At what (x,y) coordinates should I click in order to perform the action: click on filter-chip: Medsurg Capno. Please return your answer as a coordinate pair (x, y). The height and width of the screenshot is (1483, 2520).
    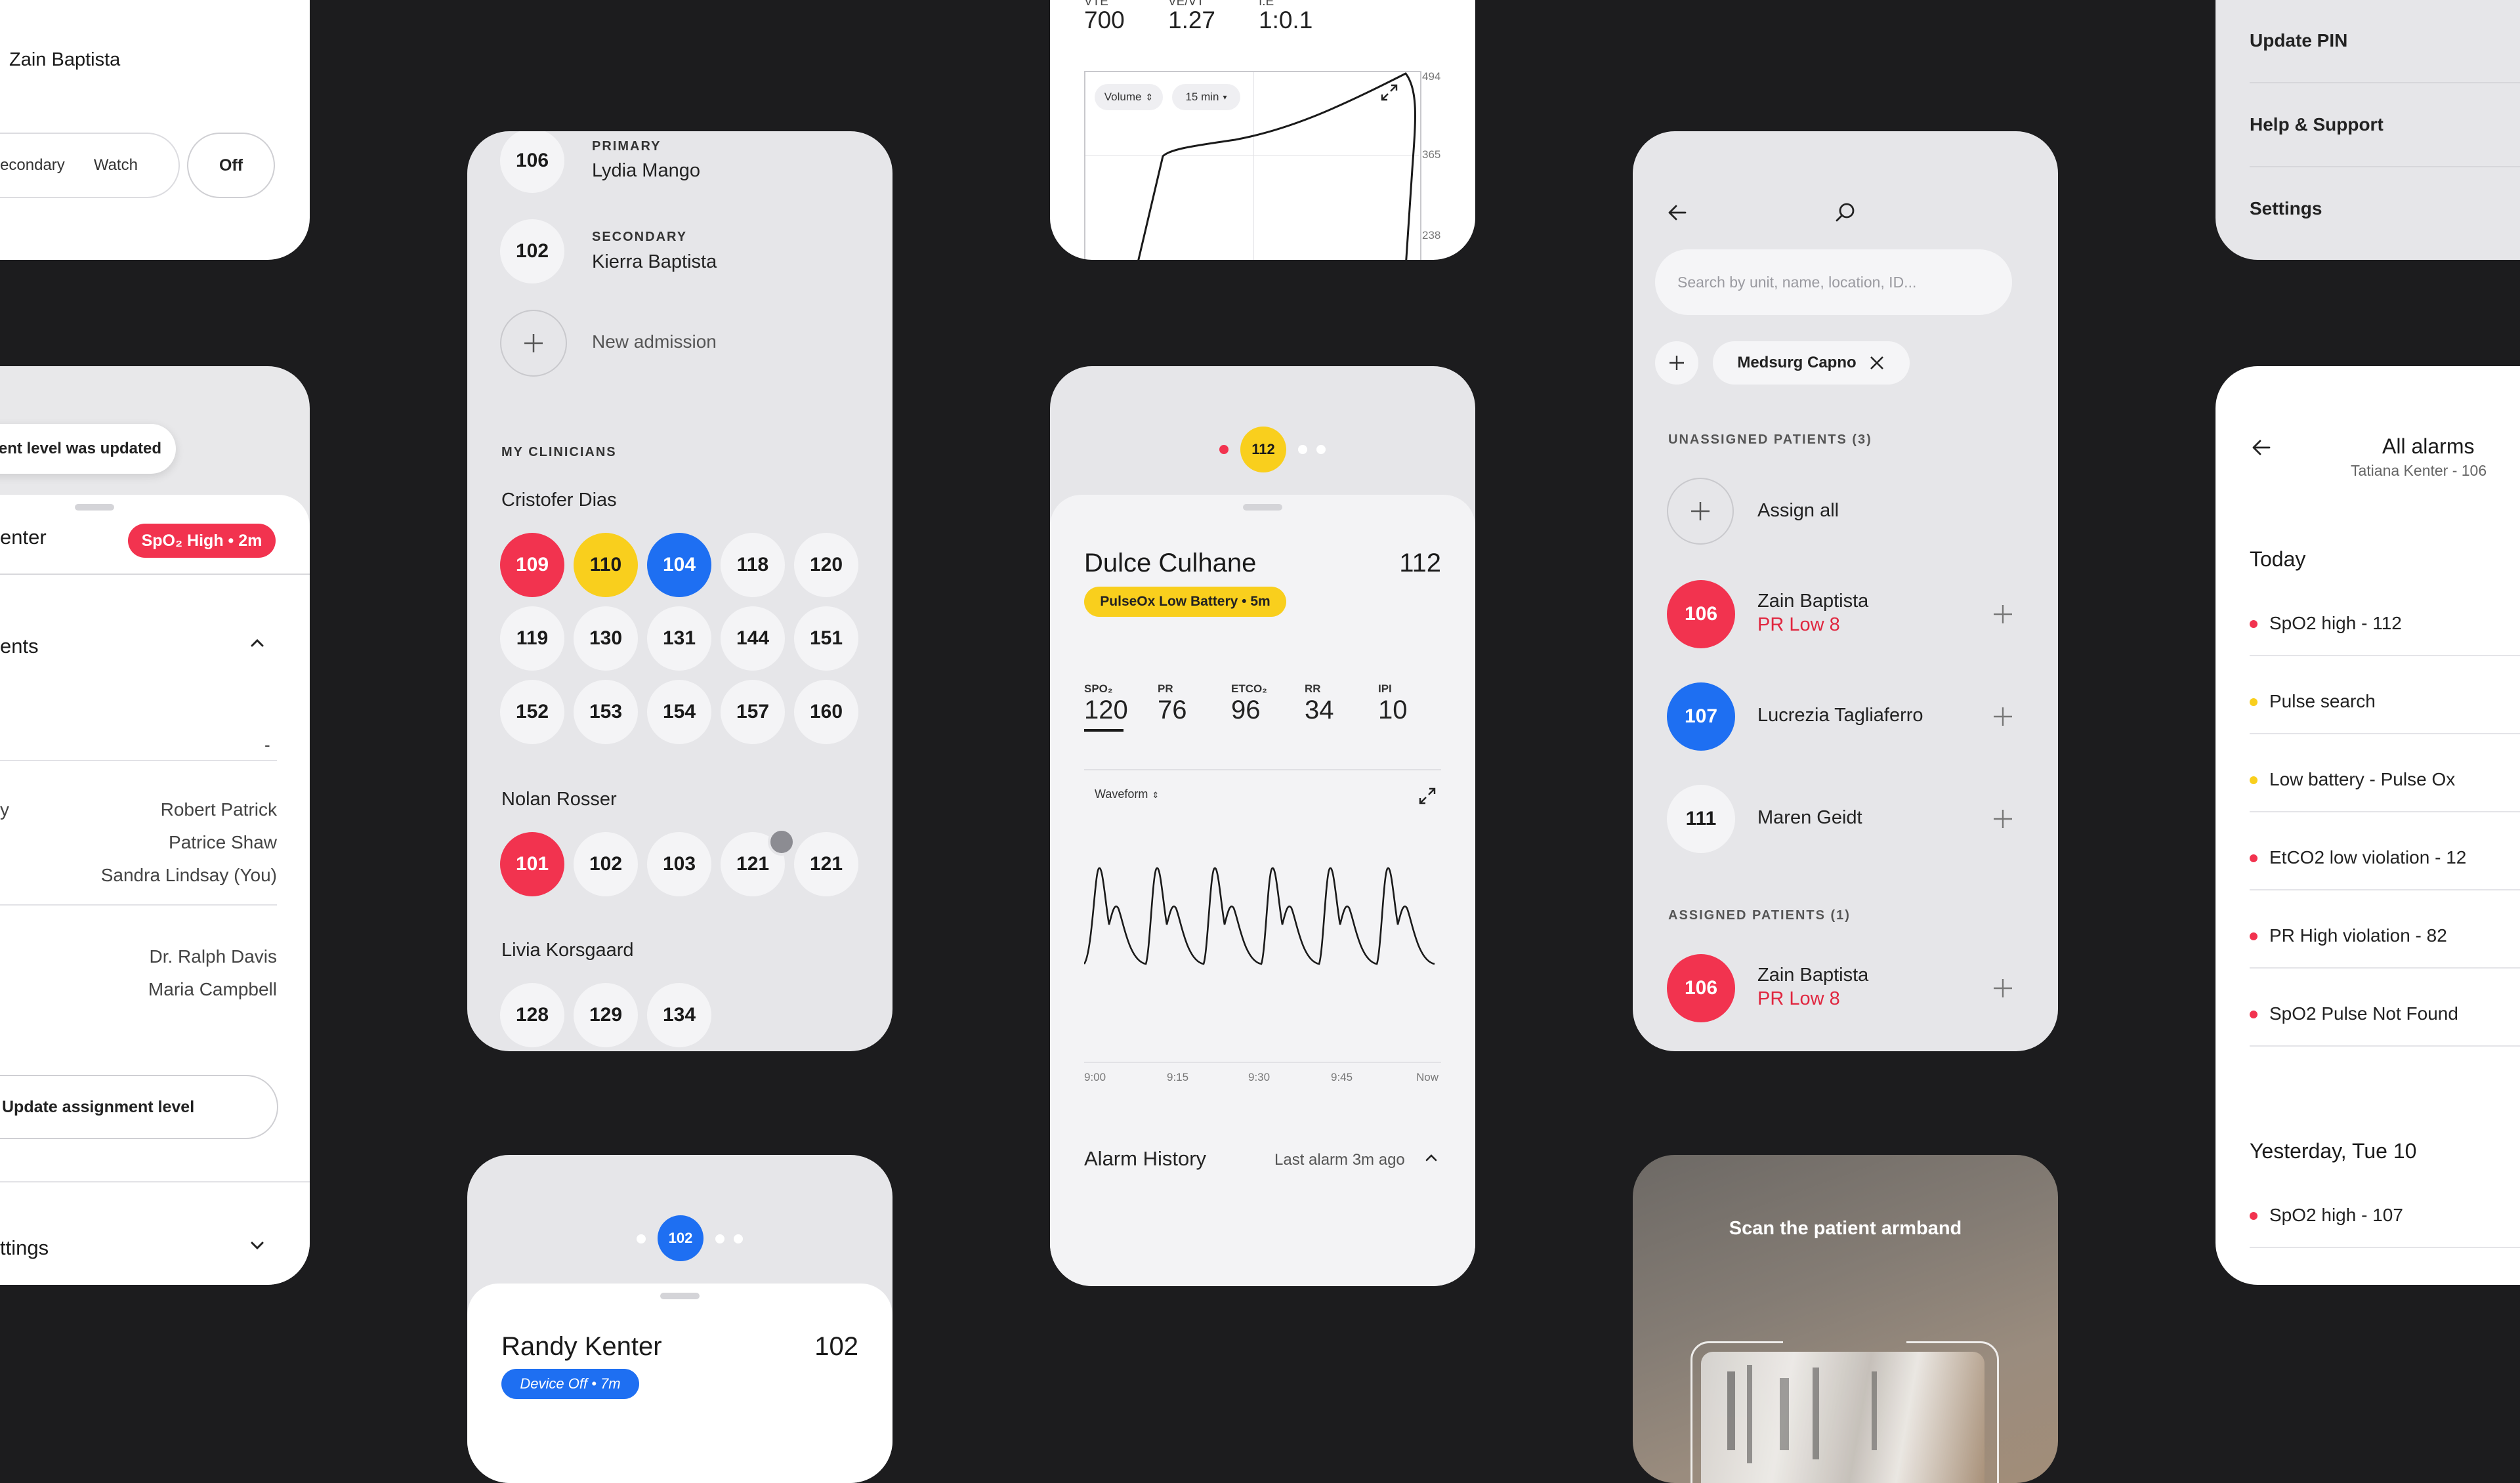
    Looking at the image, I should click on (1811, 363).